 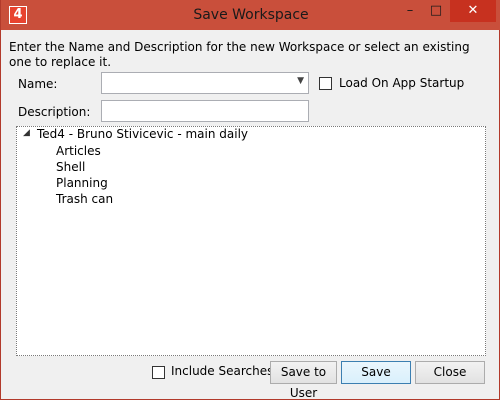 I want to click on tree-root-item: Ted4 - Bruno Stivicevic - main daily, so click(x=142, y=134).